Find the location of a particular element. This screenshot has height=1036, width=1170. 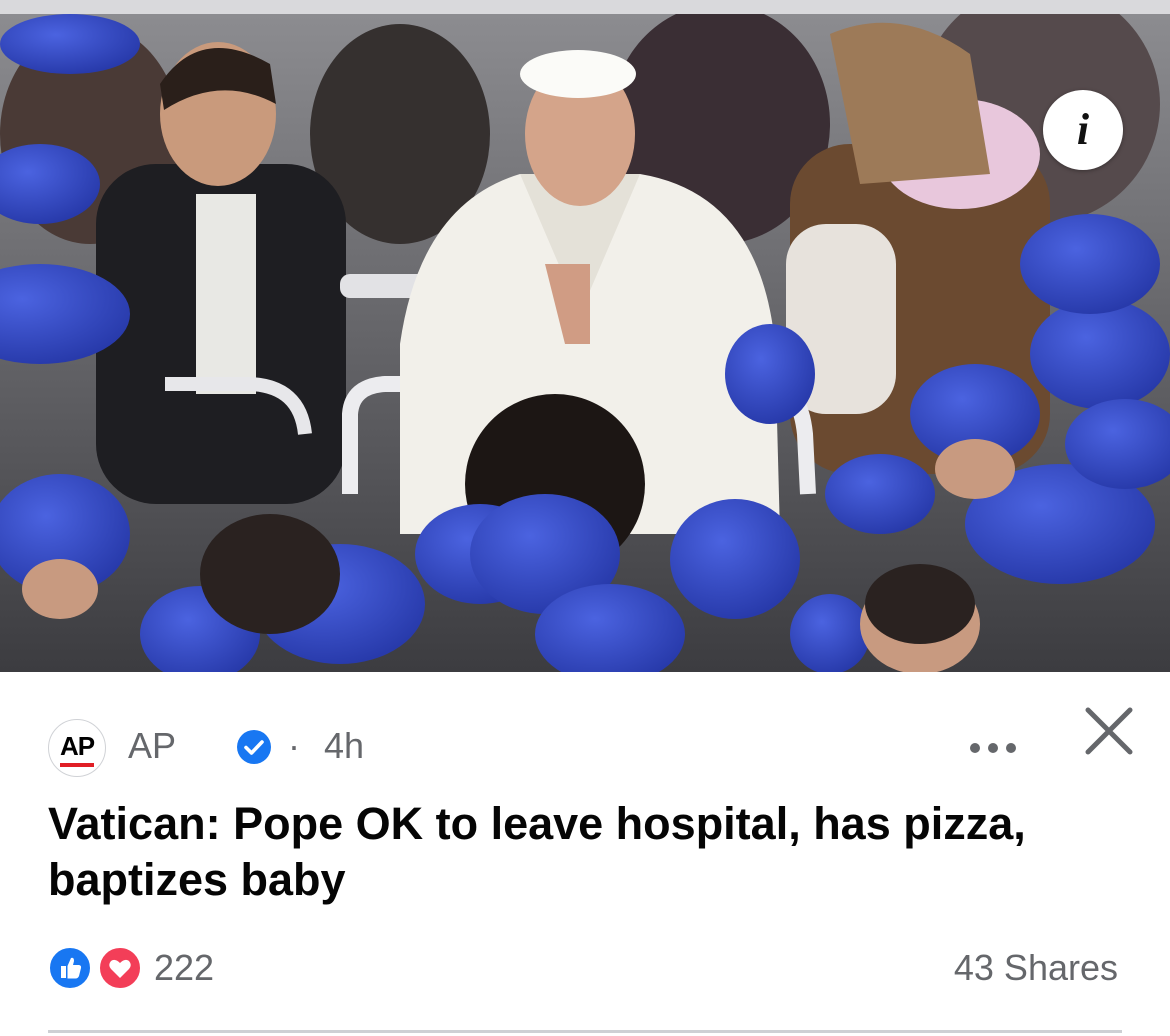

avatar-logo-underline is located at coordinates (77, 765).